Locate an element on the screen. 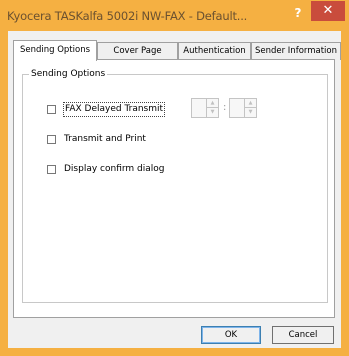  transmit-and-print-checkbox is located at coordinates (51, 139).